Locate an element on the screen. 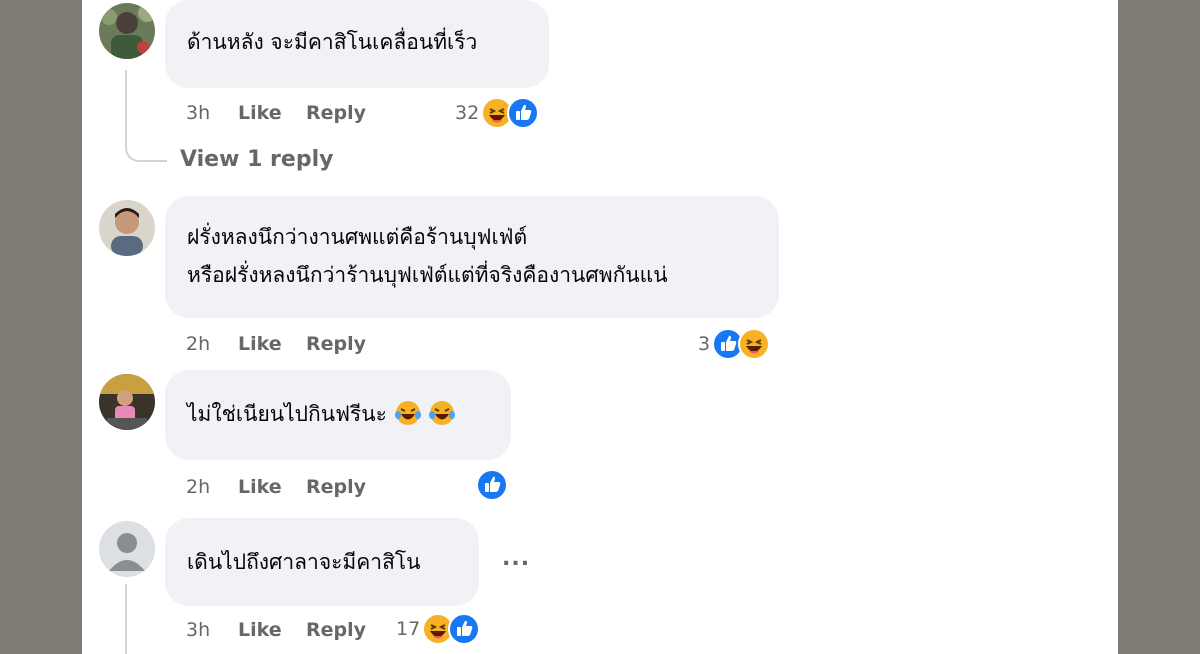 The width and height of the screenshot is (1200, 654). comment-bubble: เดินไปถึงศาลาจะมีคาสิโน is located at coordinates (322, 562).